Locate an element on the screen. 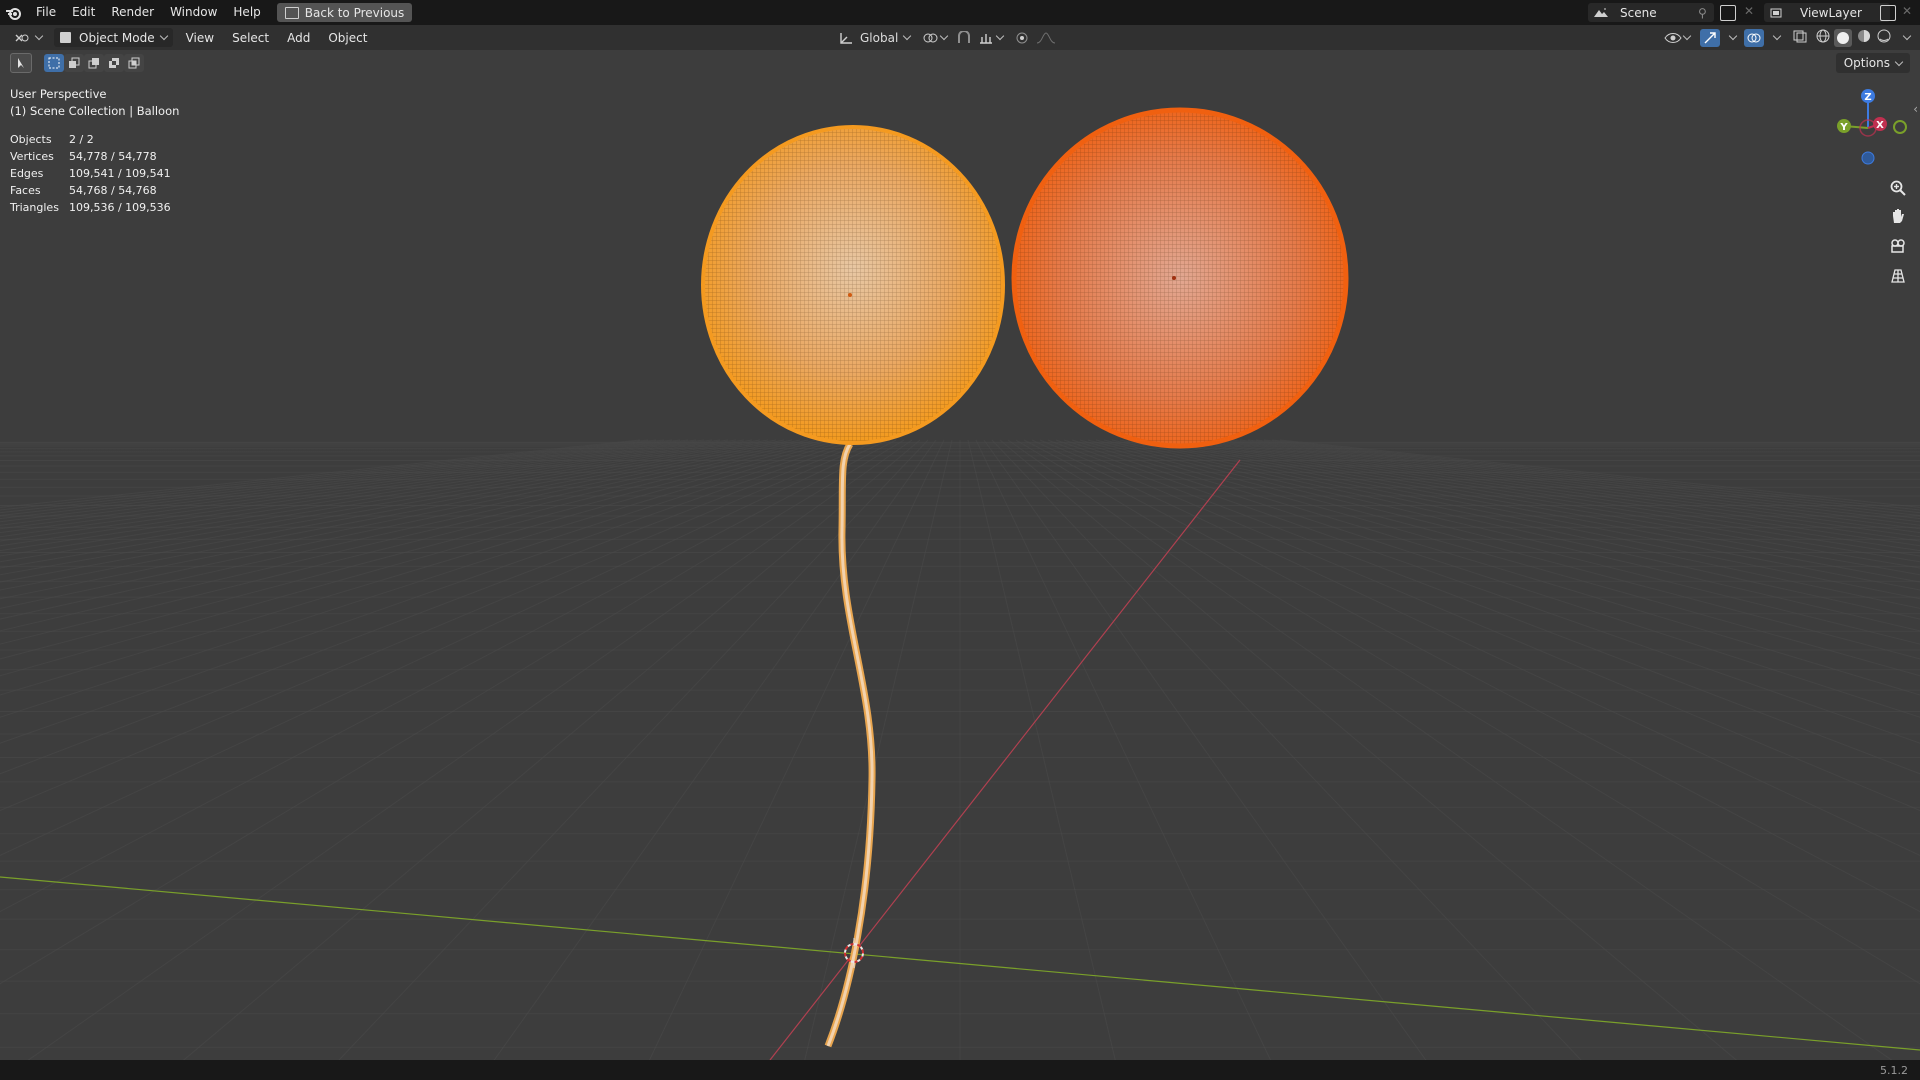  mode-label: Object Mode is located at coordinates (117, 37).